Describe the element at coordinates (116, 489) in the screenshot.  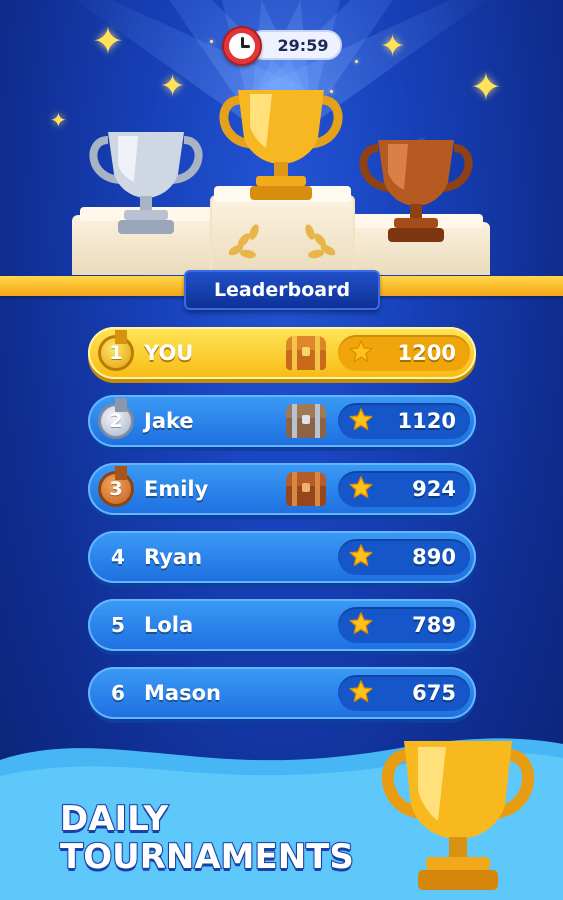
I see `rank-number: 3` at that location.